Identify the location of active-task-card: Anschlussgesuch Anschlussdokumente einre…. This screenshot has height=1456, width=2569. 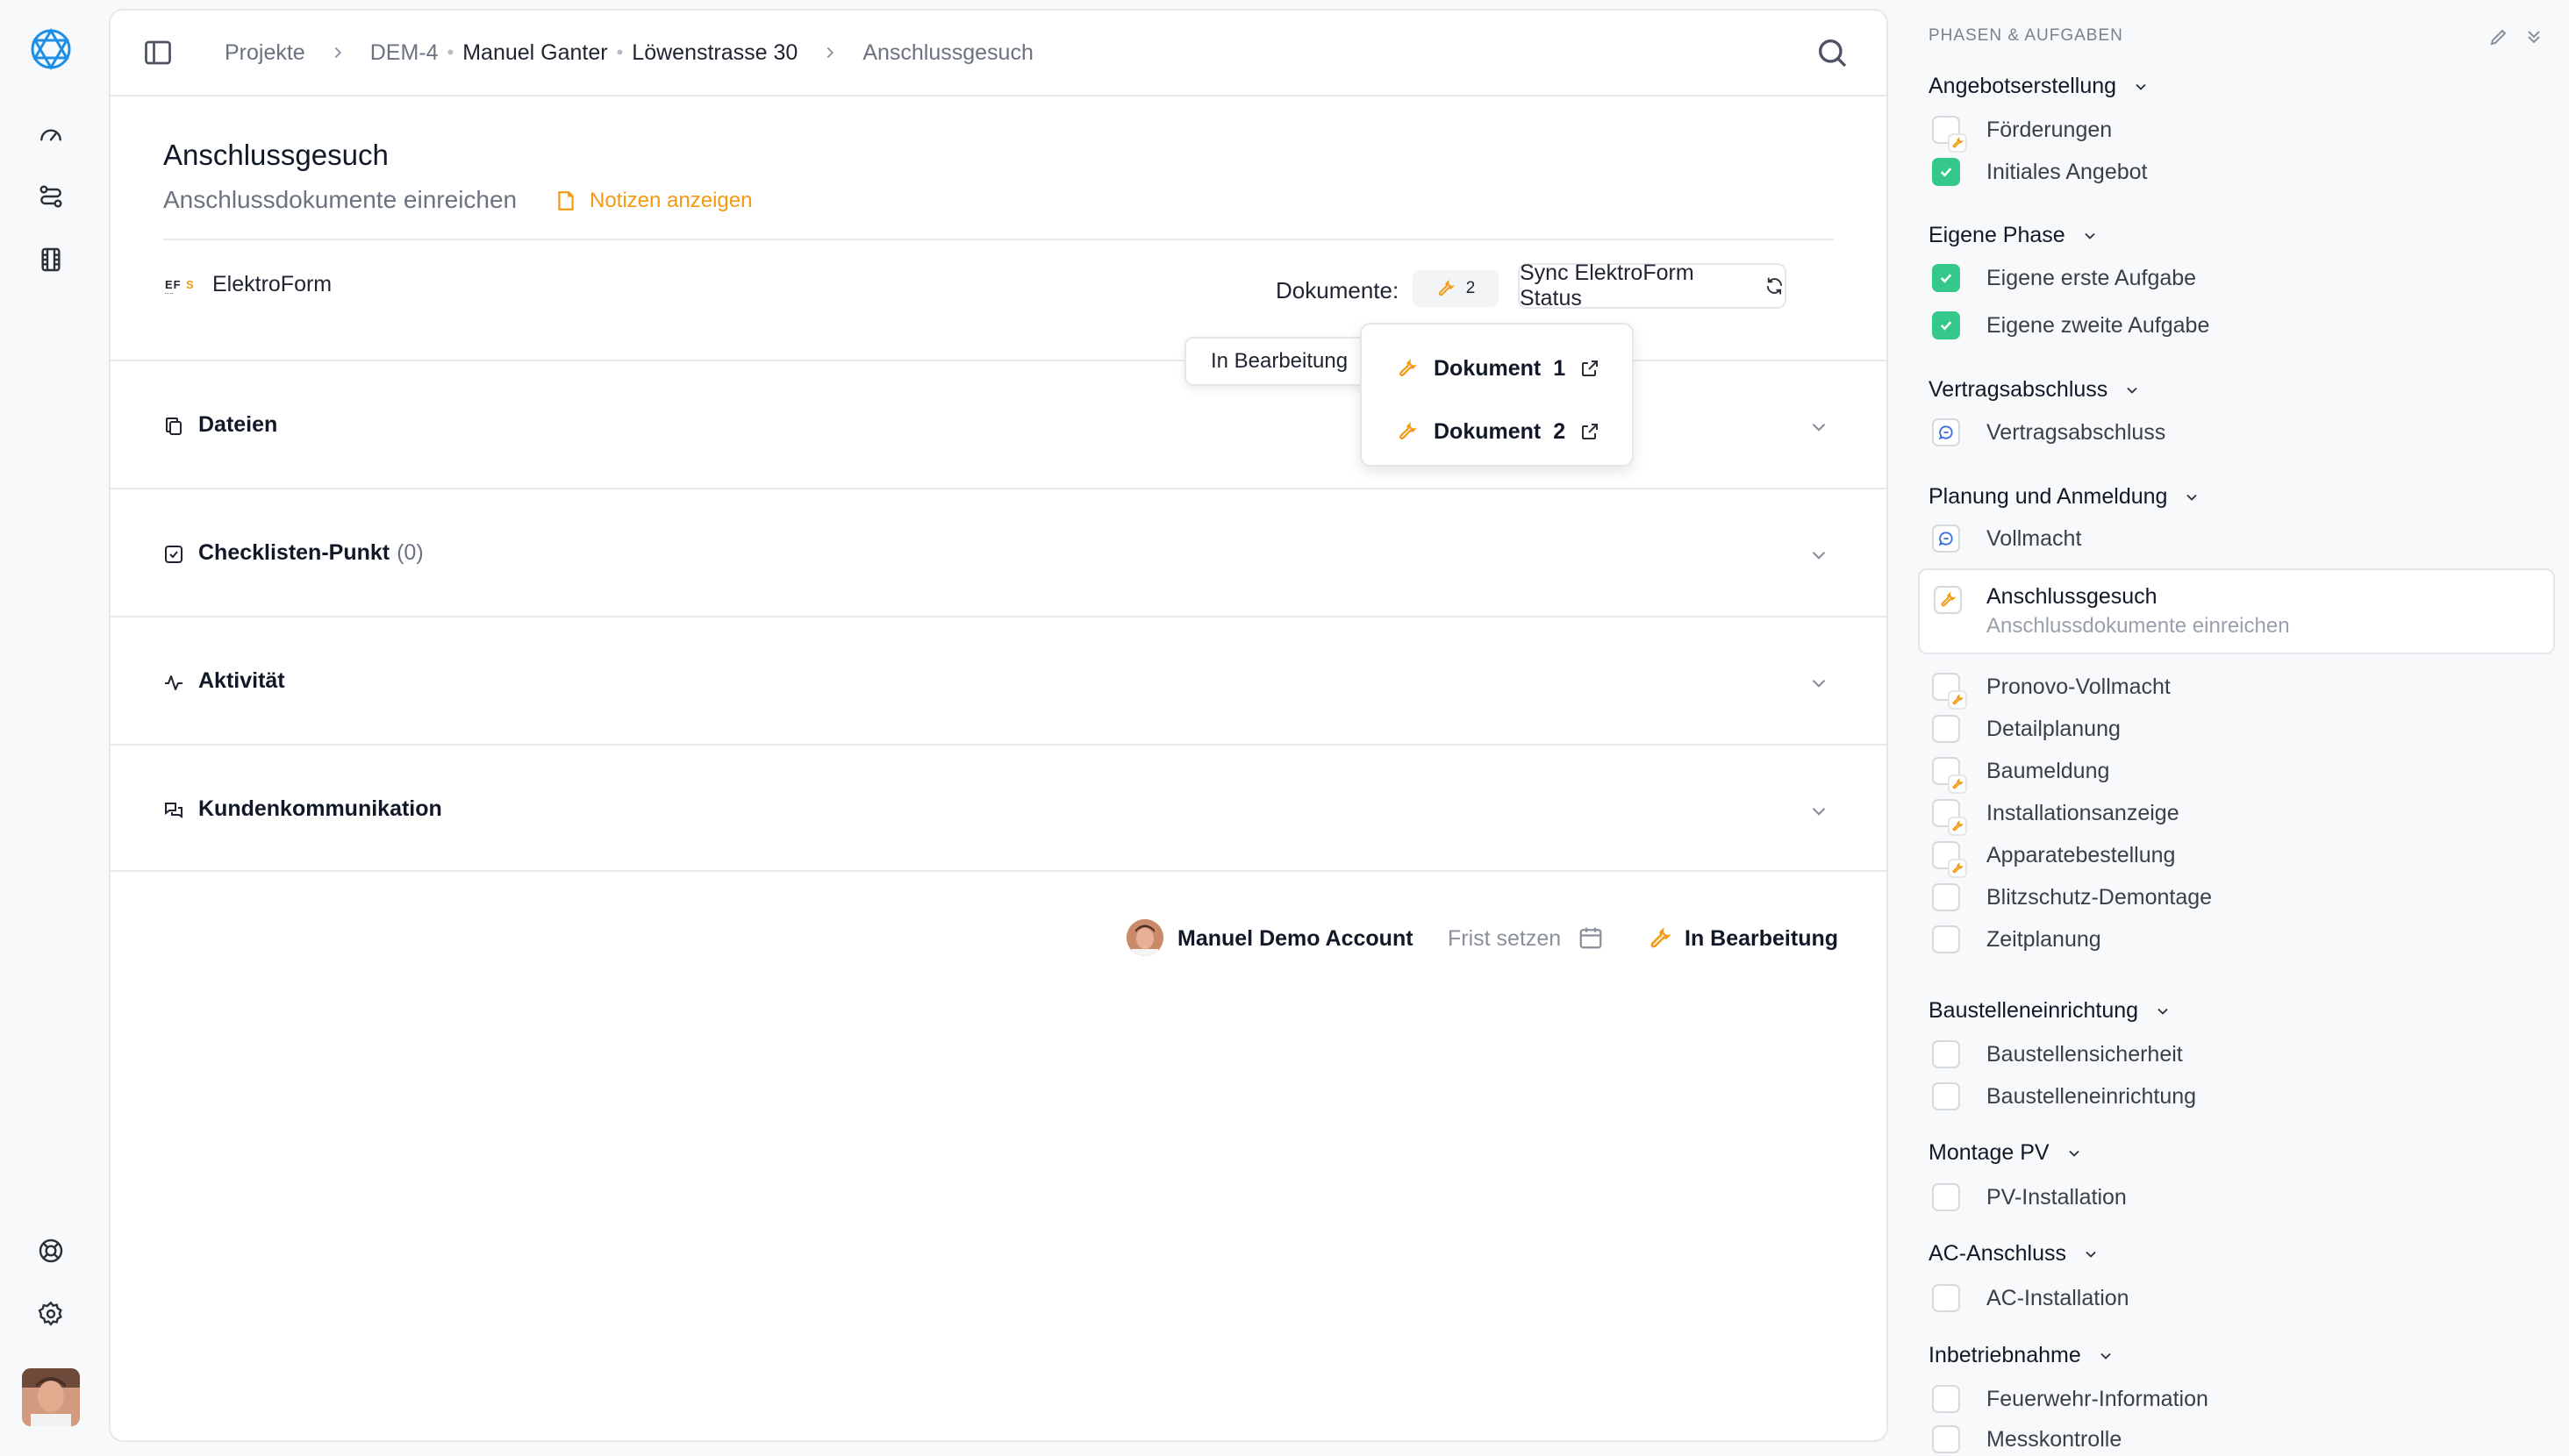
(2236, 611).